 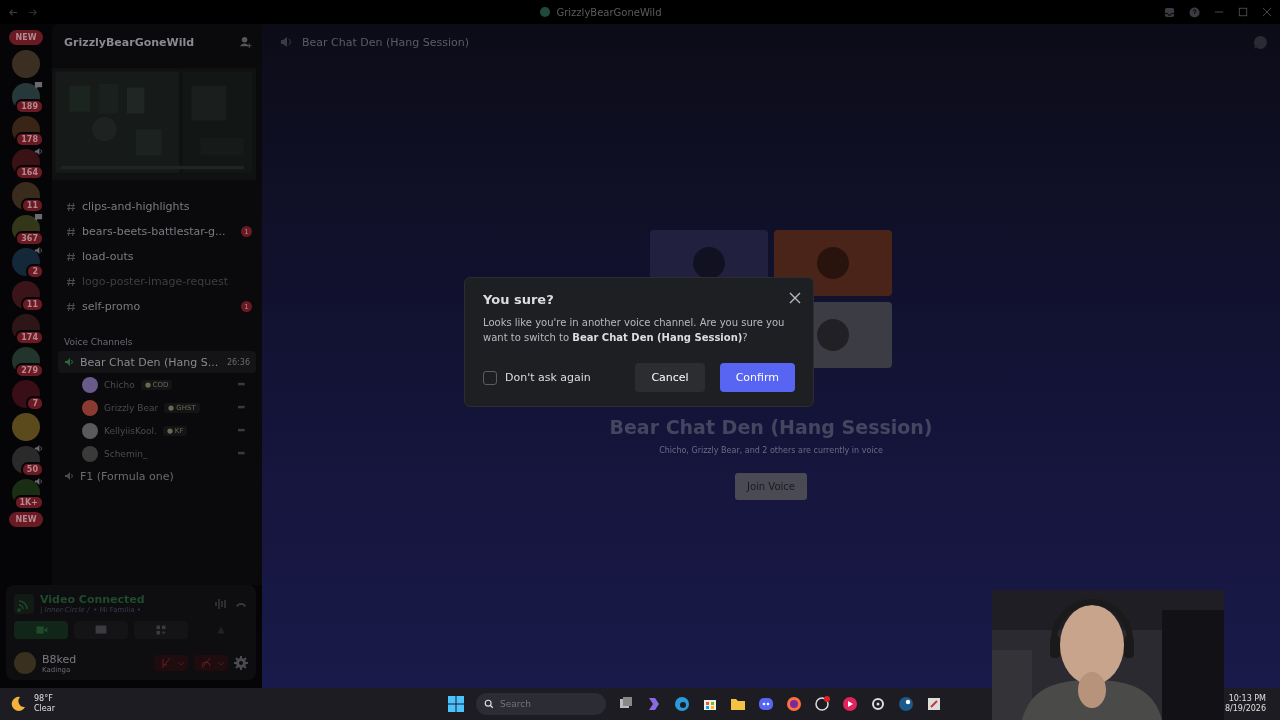 What do you see at coordinates (490, 377) in the screenshot?
I see `checkbox` at bounding box center [490, 377].